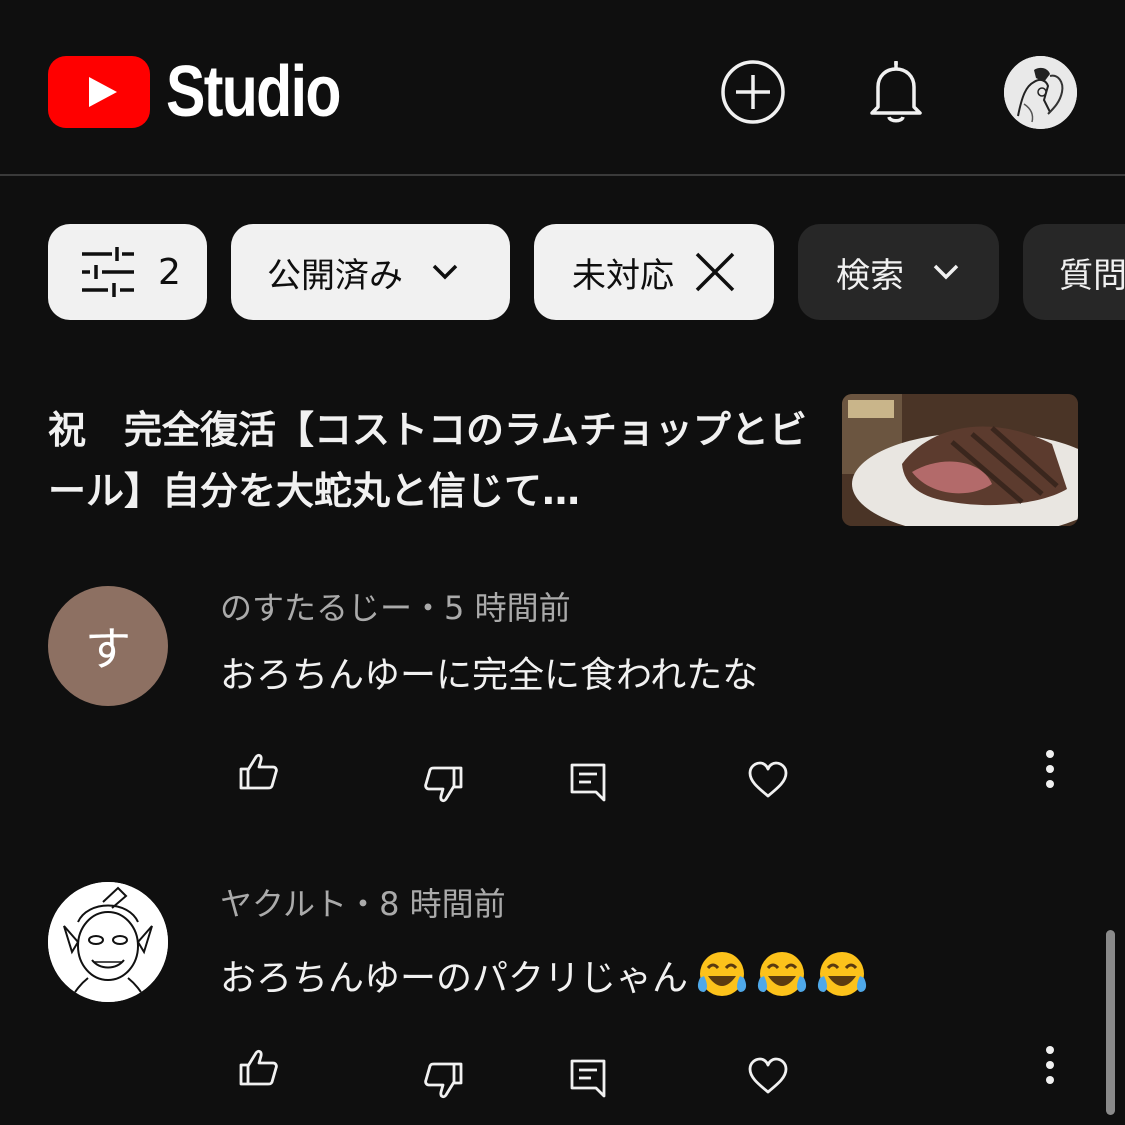  What do you see at coordinates (454, 978) in the screenshot?
I see `comment-text: おろちんゆーのパクリじゃん` at bounding box center [454, 978].